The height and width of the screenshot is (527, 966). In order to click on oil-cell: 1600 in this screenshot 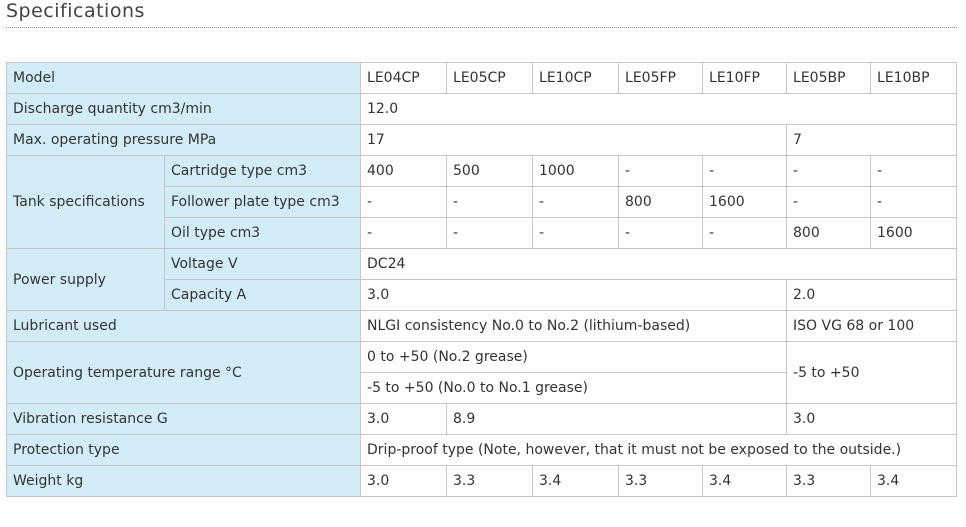, I will do `click(914, 233)`.